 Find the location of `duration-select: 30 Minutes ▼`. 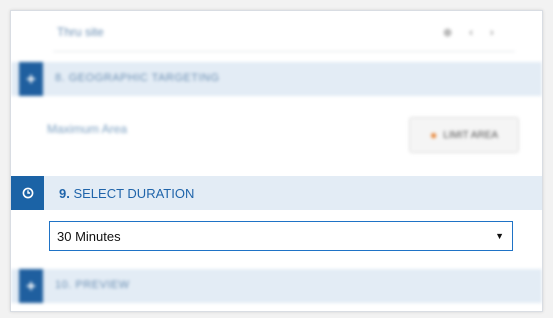

duration-select: 30 Minutes ▼ is located at coordinates (281, 236).